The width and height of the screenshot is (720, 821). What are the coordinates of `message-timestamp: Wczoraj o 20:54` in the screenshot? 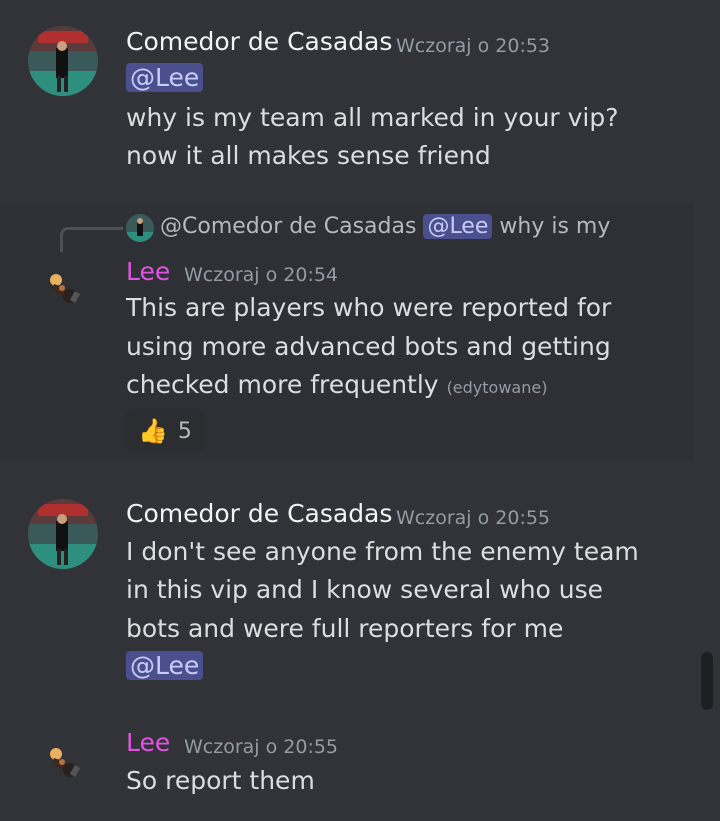 It's located at (261, 275).